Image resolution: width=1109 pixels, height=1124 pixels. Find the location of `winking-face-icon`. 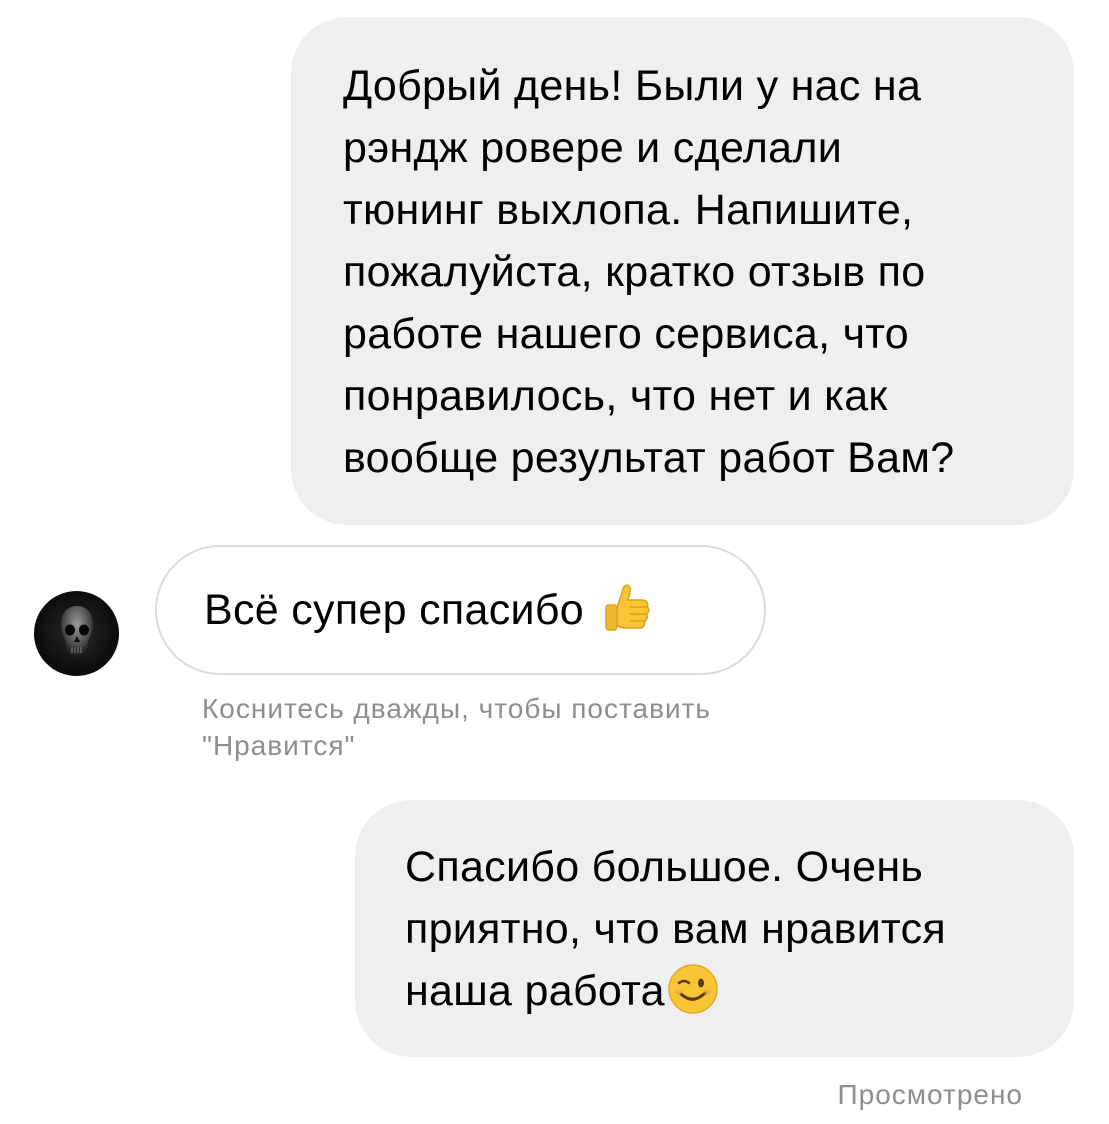

winking-face-icon is located at coordinates (693, 988).